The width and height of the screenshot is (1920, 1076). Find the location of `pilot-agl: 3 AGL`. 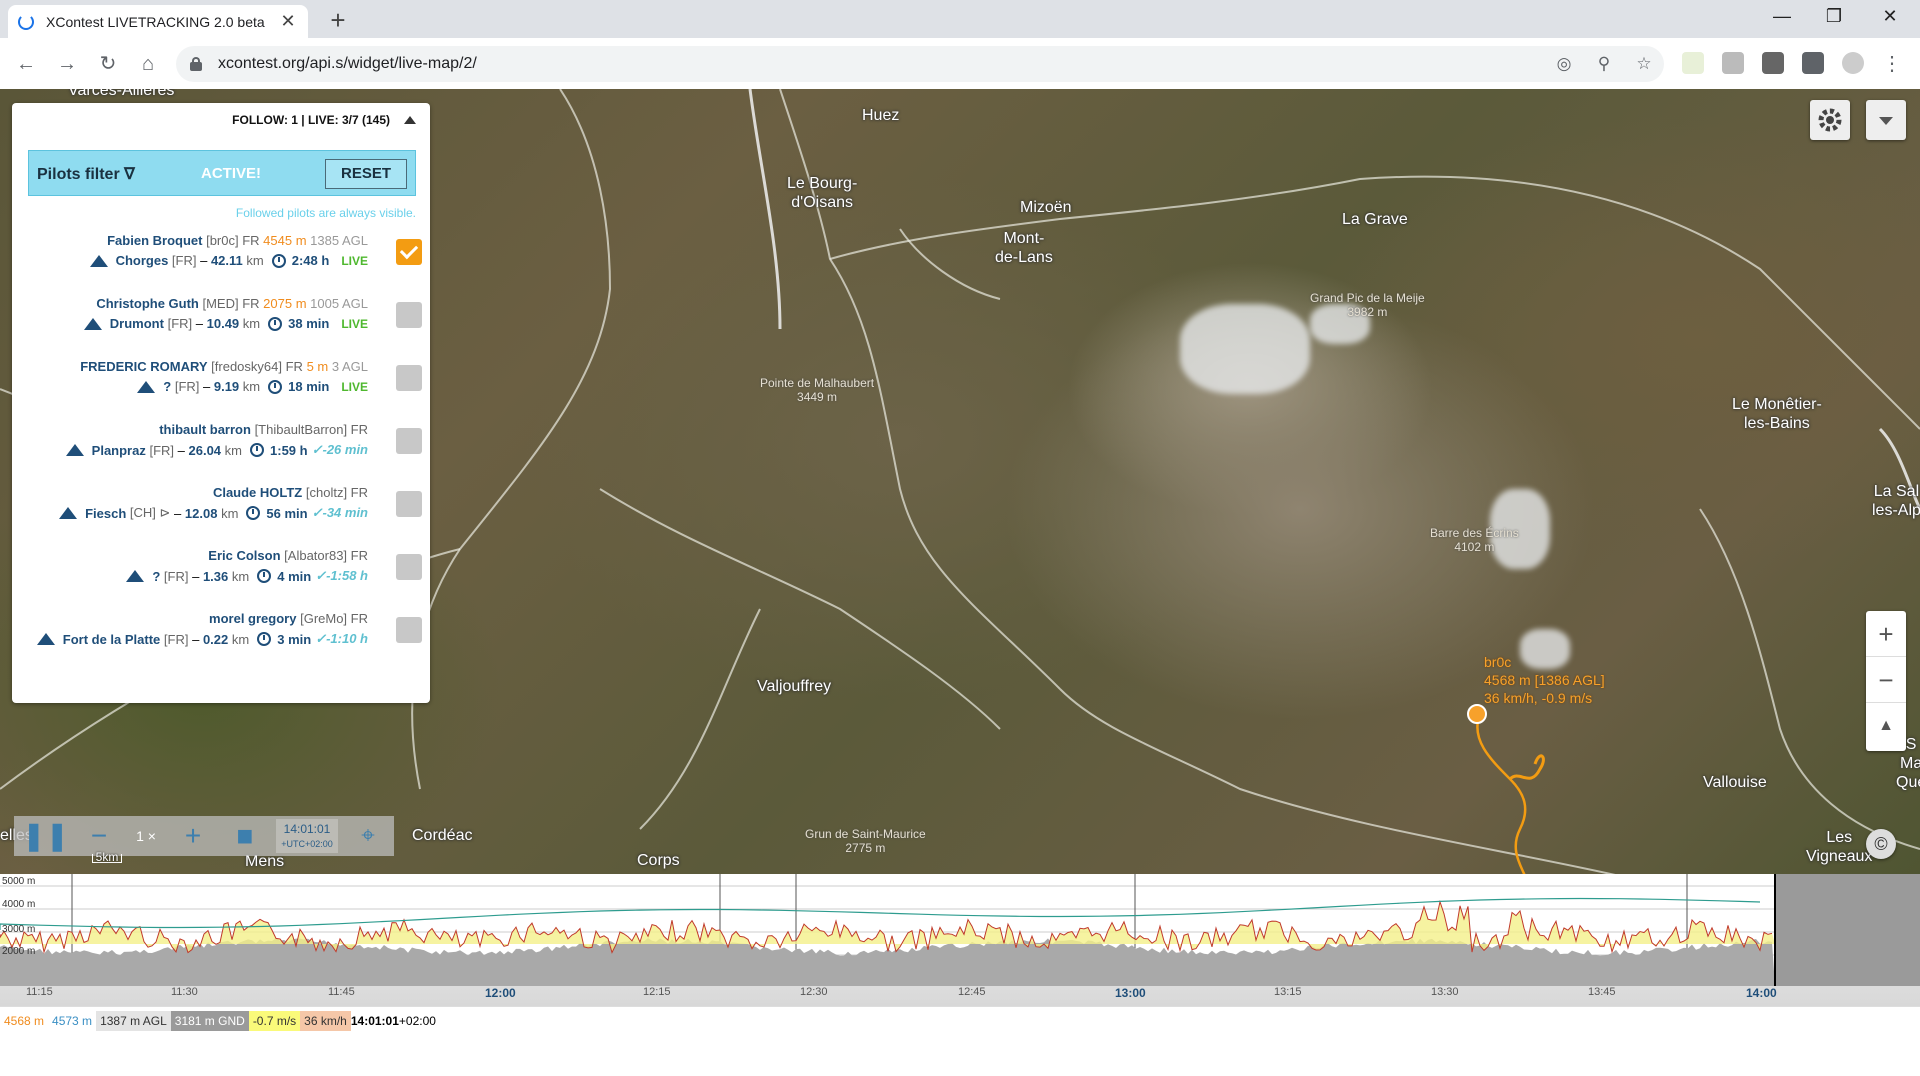

pilot-agl: 3 AGL is located at coordinates (349, 366).